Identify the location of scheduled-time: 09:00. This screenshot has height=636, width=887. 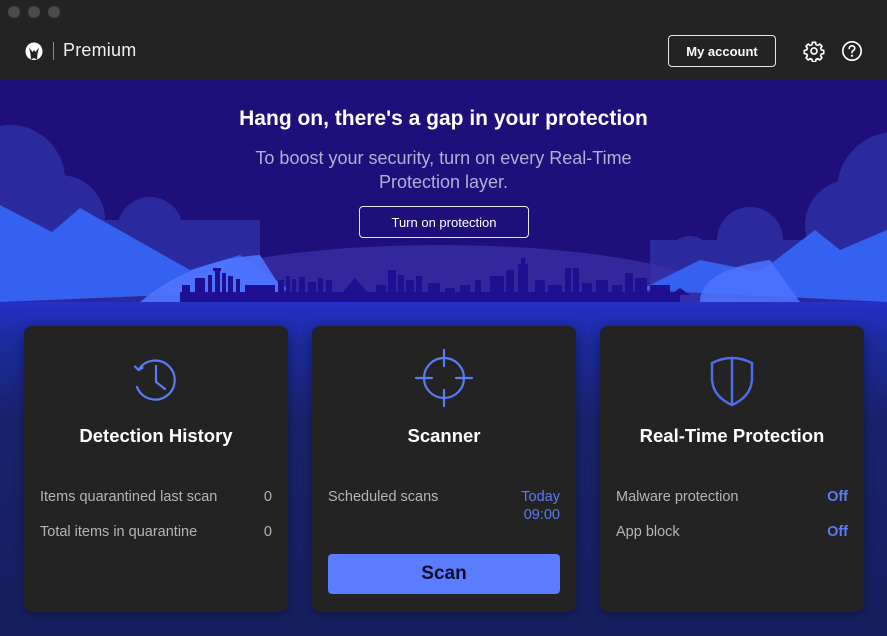
(541, 515).